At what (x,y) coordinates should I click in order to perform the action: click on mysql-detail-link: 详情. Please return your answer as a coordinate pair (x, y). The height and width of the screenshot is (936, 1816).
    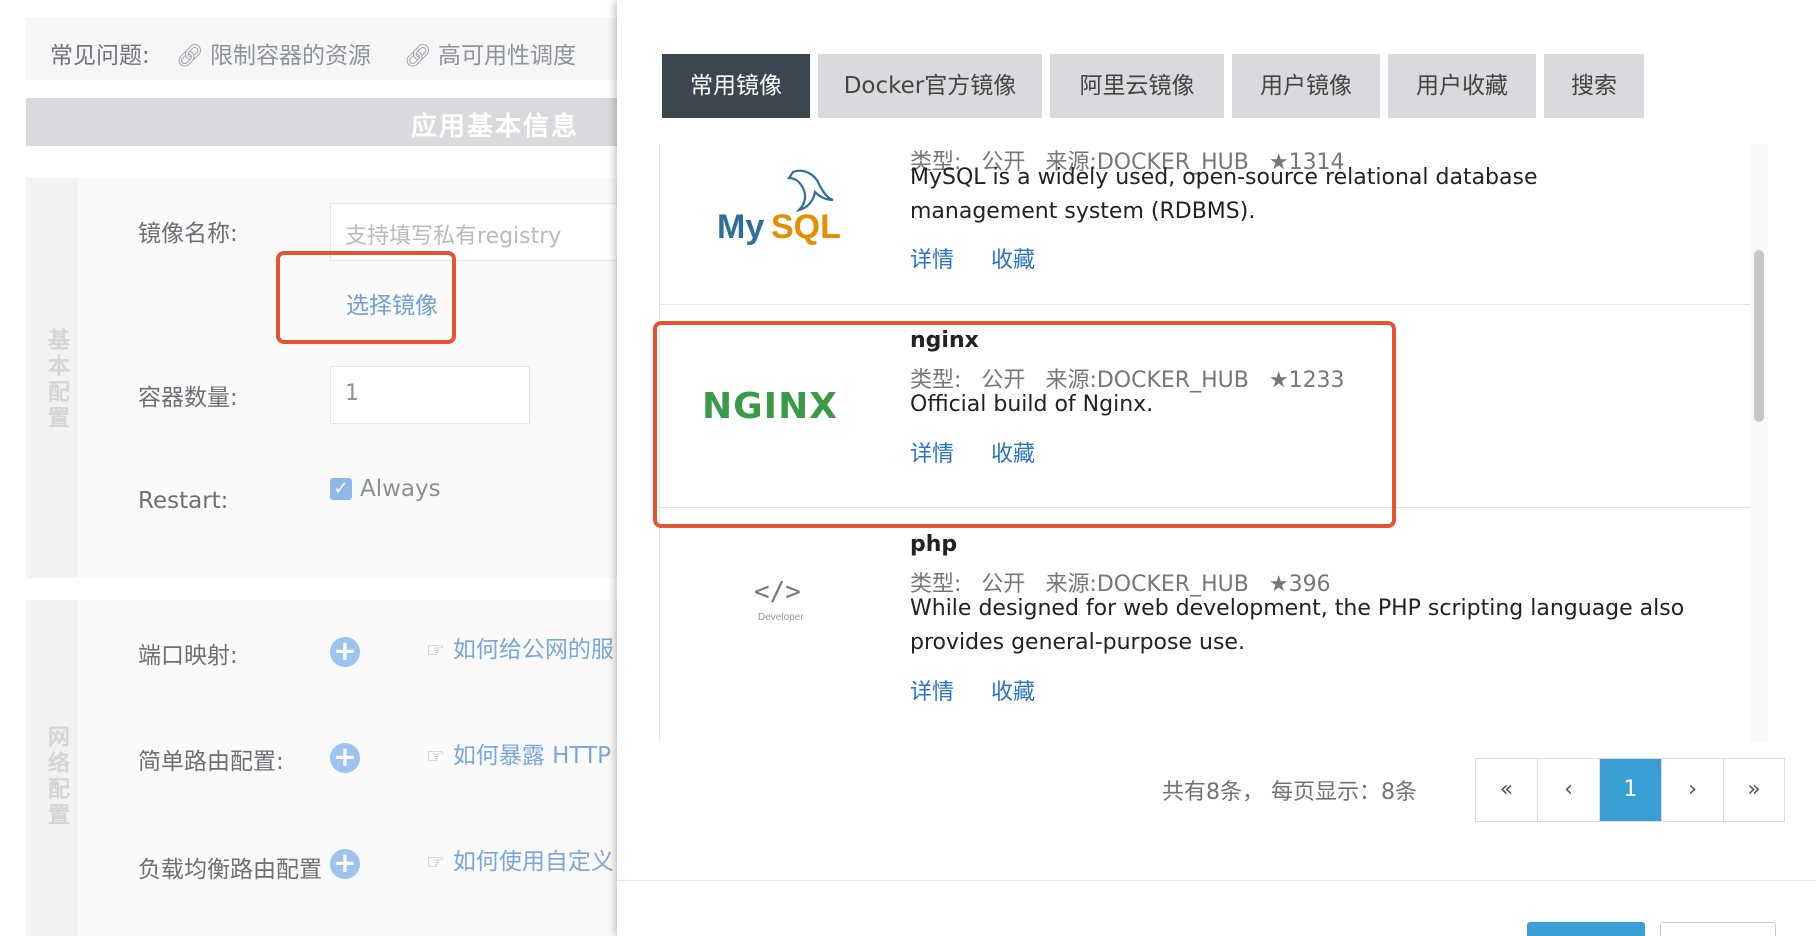
    Looking at the image, I should click on (932, 260).